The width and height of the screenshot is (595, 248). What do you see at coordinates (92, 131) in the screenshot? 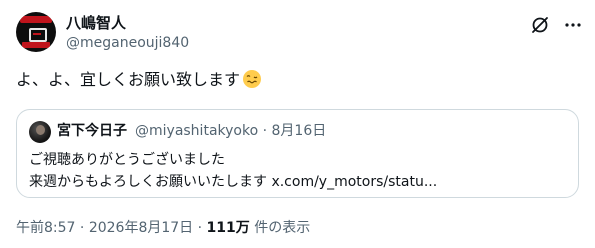
I see `quoted-author-display-name: 宮下今日子` at bounding box center [92, 131].